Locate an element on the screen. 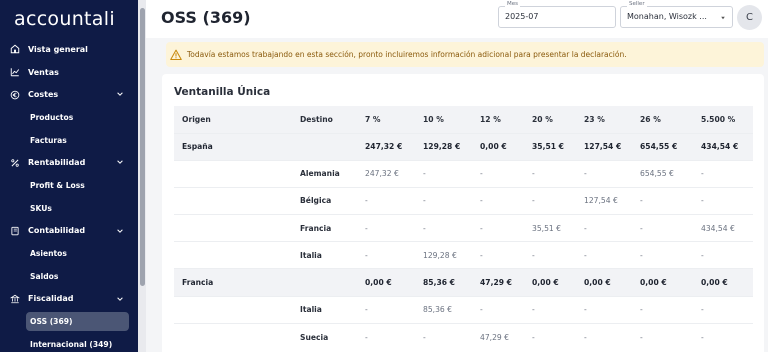  sidebar-item-label: Profit & Loss is located at coordinates (57, 185).